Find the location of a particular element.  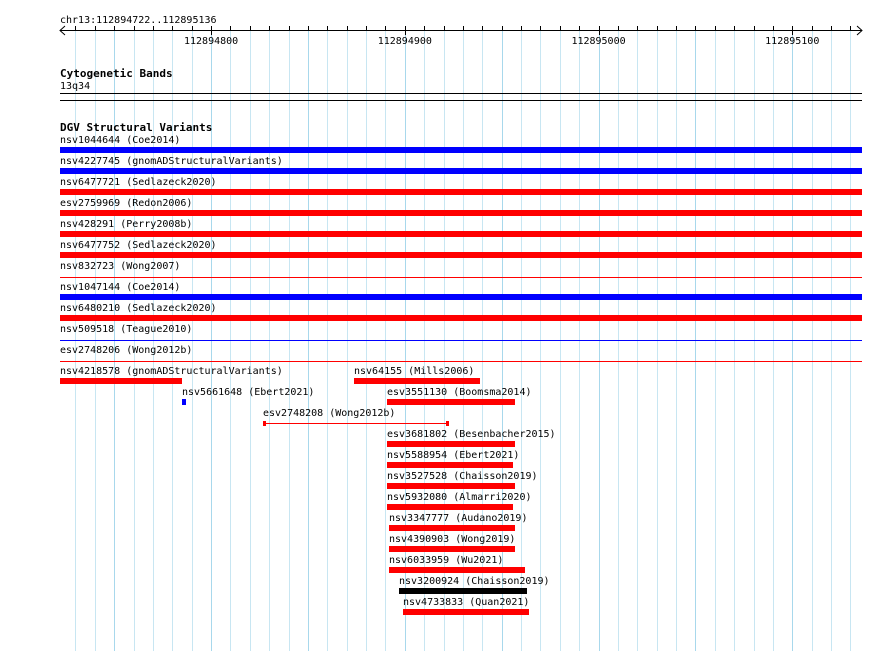

dgv-variant-label: nsv6480210 (Sedlazeck2020) is located at coordinates (138, 308).